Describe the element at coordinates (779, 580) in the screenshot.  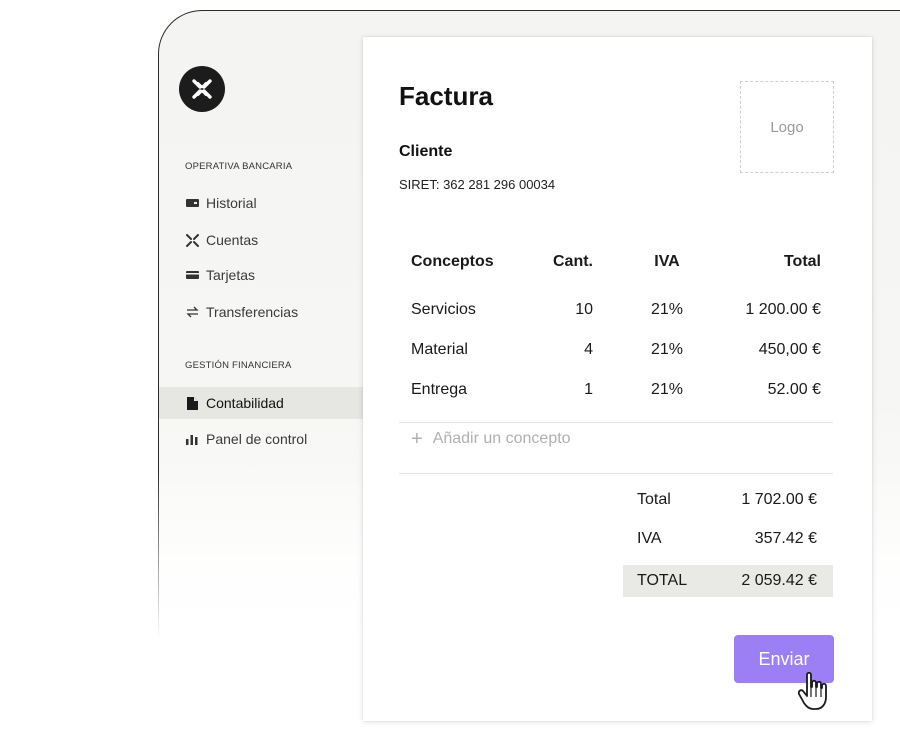
I see `summary-value: 2 059.42 €` at that location.